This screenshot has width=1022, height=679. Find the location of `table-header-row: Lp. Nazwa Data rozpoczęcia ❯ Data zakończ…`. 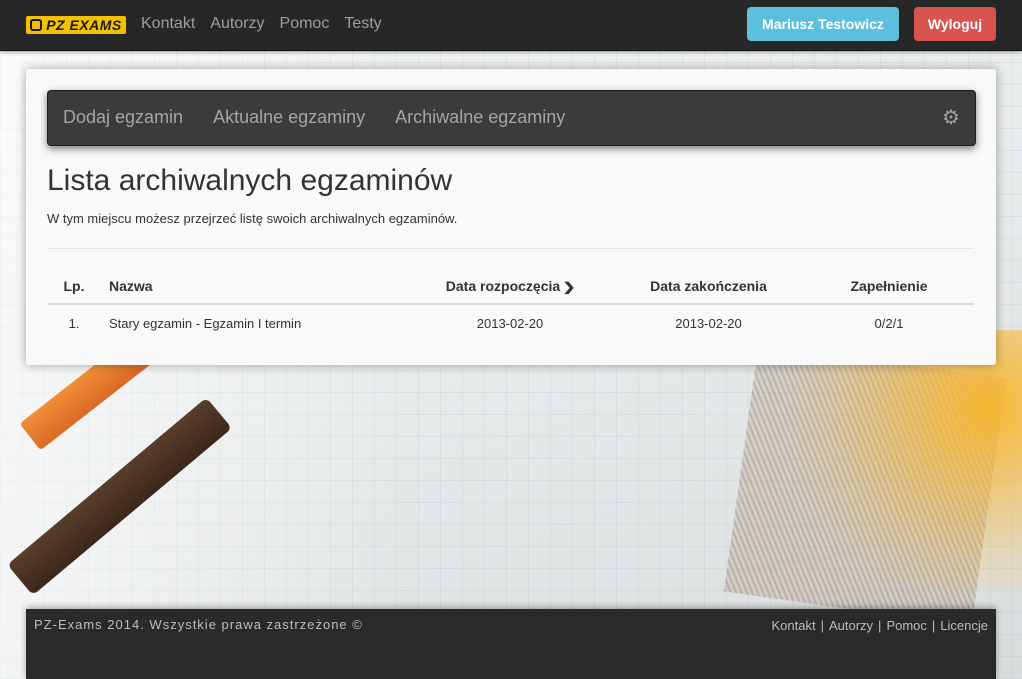

table-header-row: Lp. Nazwa Data rozpoczęcia ❯ Data zakończ… is located at coordinates (510, 287).